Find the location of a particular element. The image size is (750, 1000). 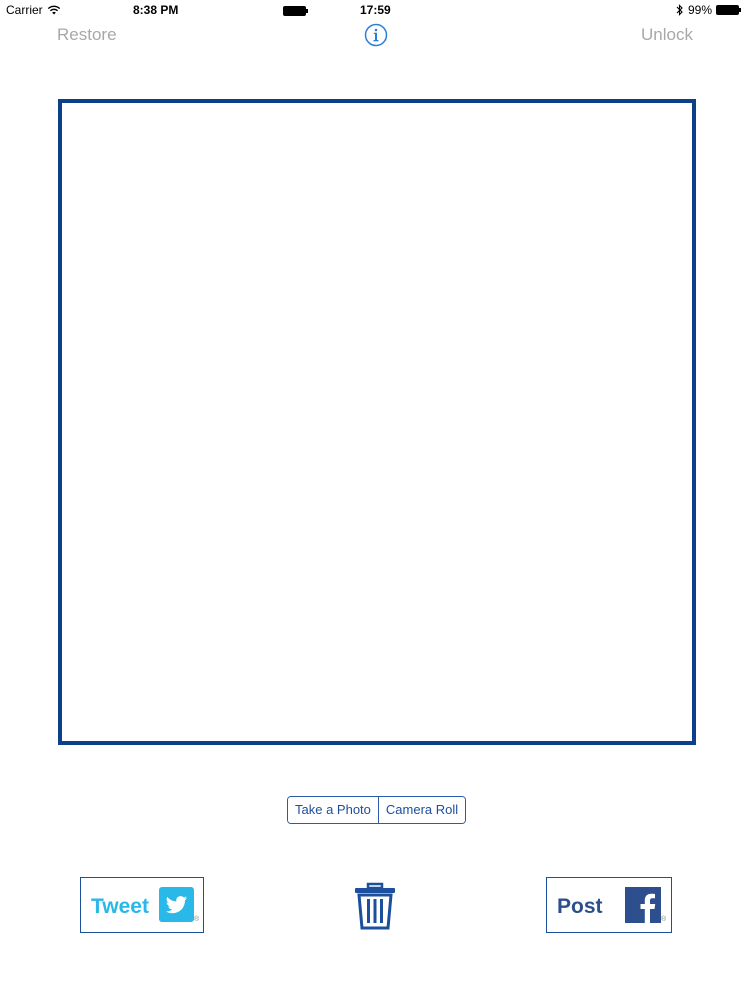

status-bar: Carrier 8:38 PM 17:59 99% is located at coordinates (375, 10).